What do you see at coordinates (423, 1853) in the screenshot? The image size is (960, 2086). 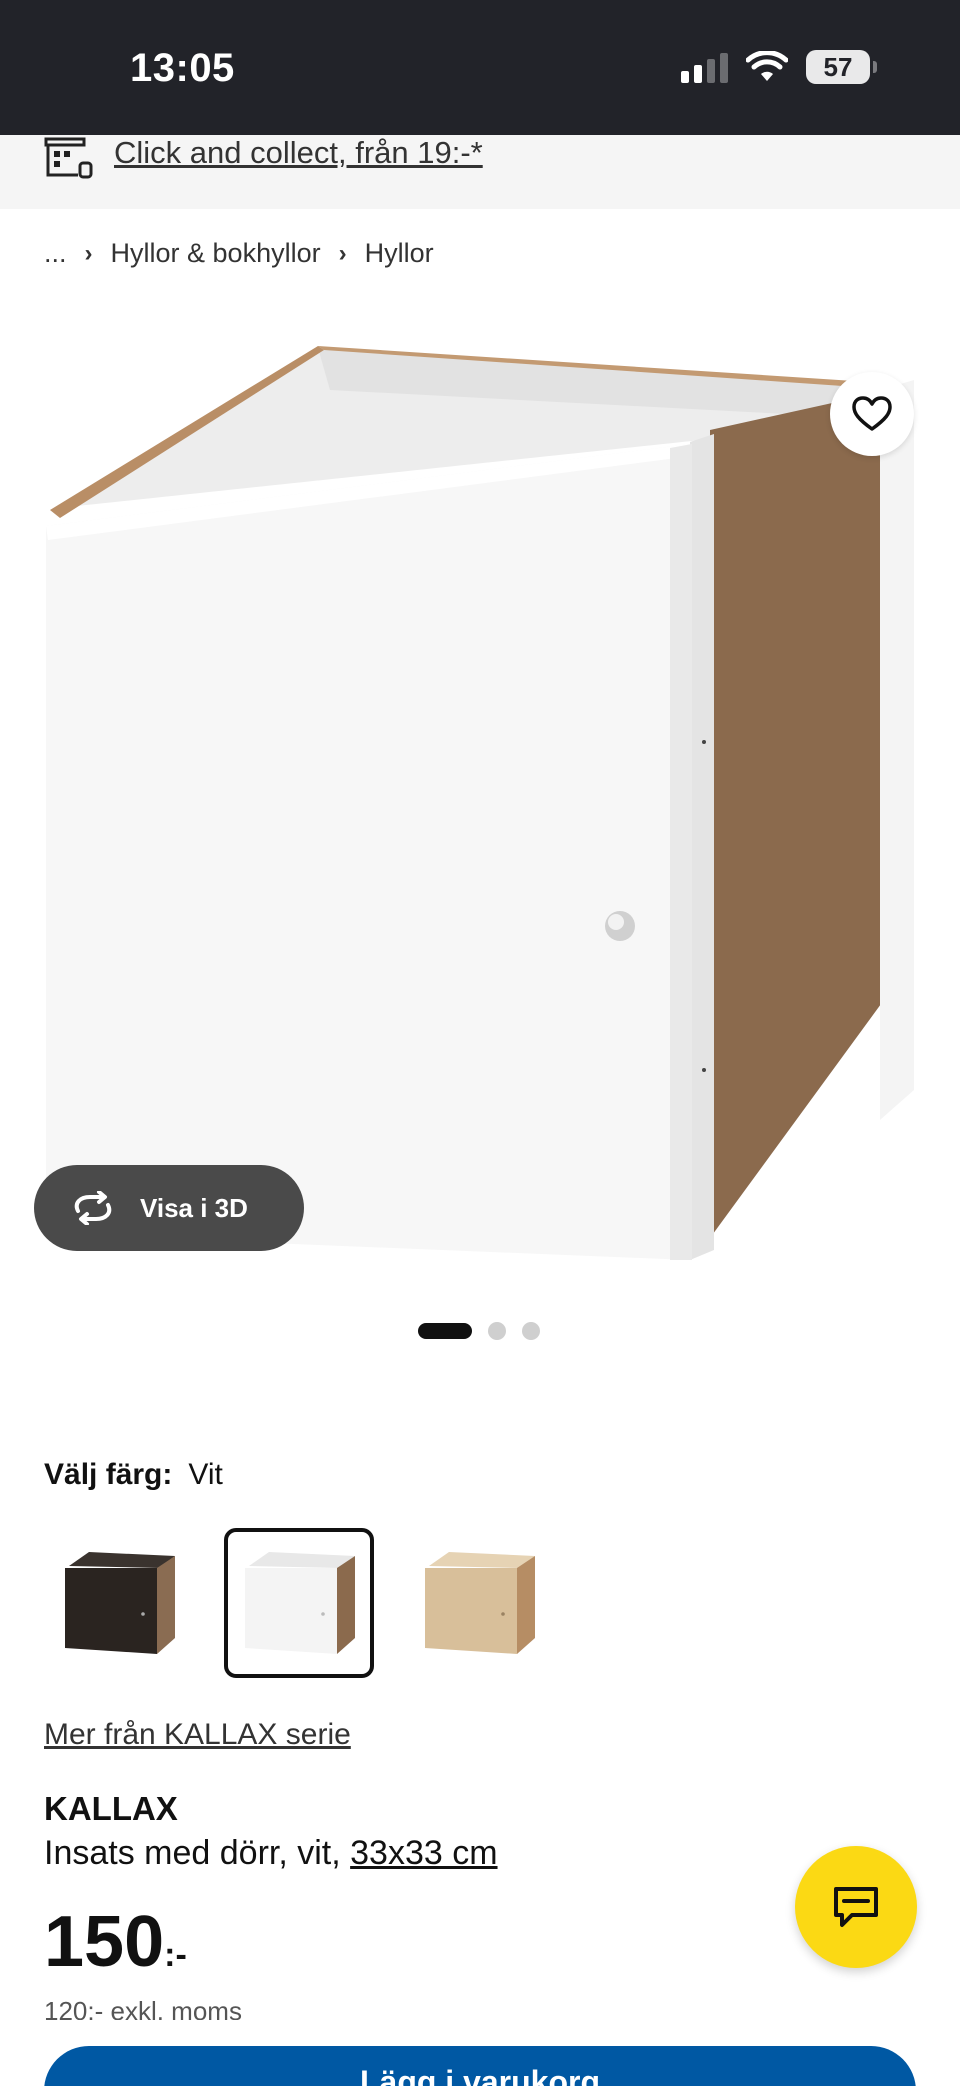 I see `product-size-link: 33x33 cm` at bounding box center [423, 1853].